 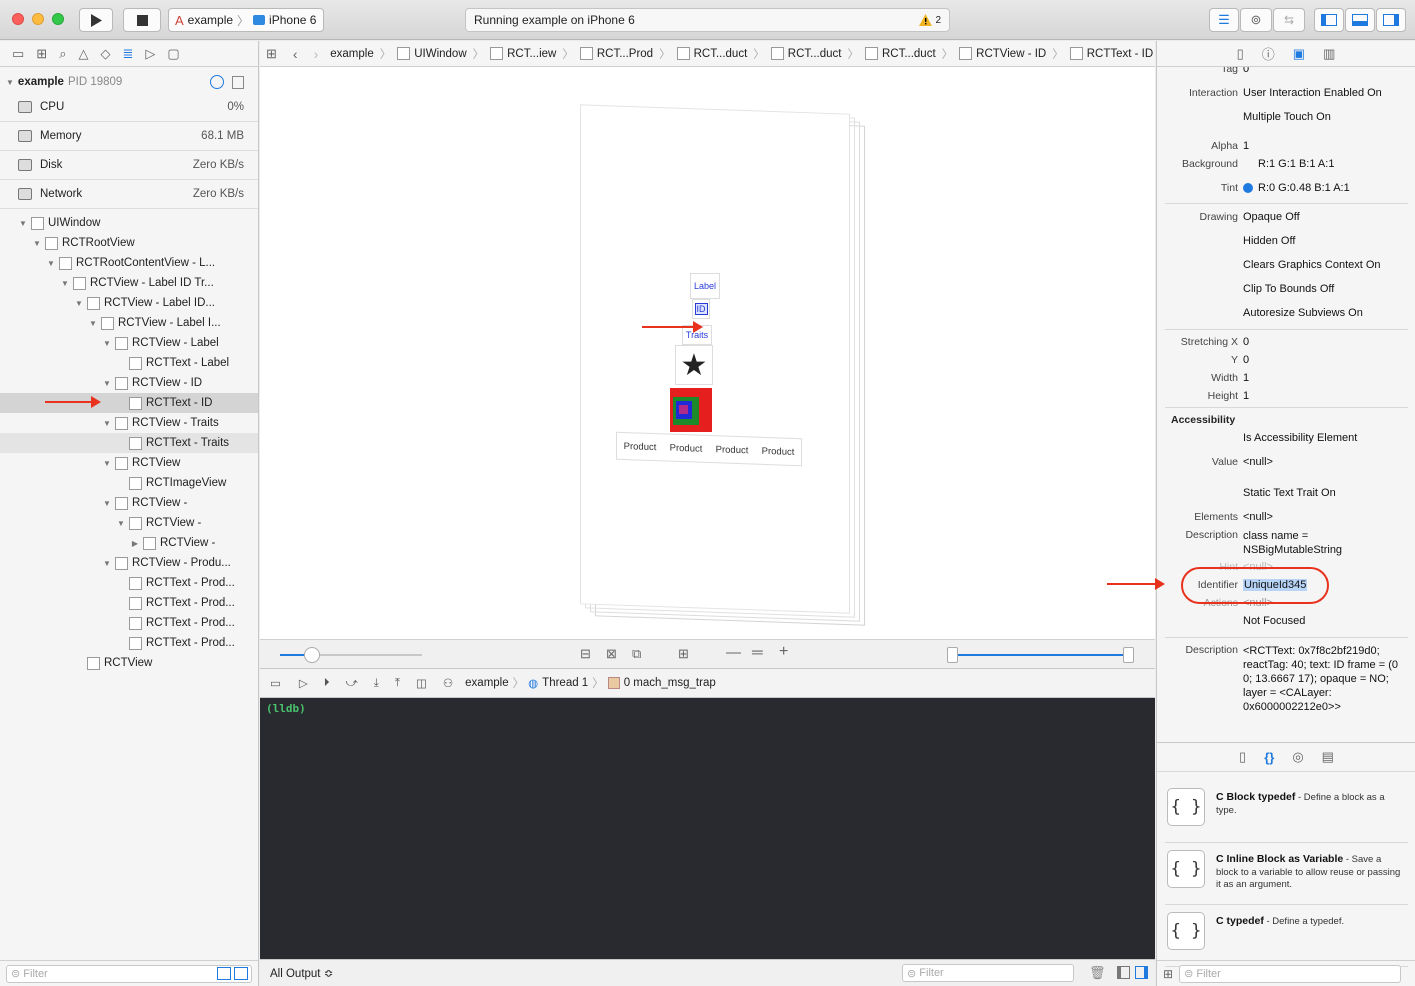 What do you see at coordinates (173, 54) in the screenshot?
I see `report-icon: ▢` at bounding box center [173, 54].